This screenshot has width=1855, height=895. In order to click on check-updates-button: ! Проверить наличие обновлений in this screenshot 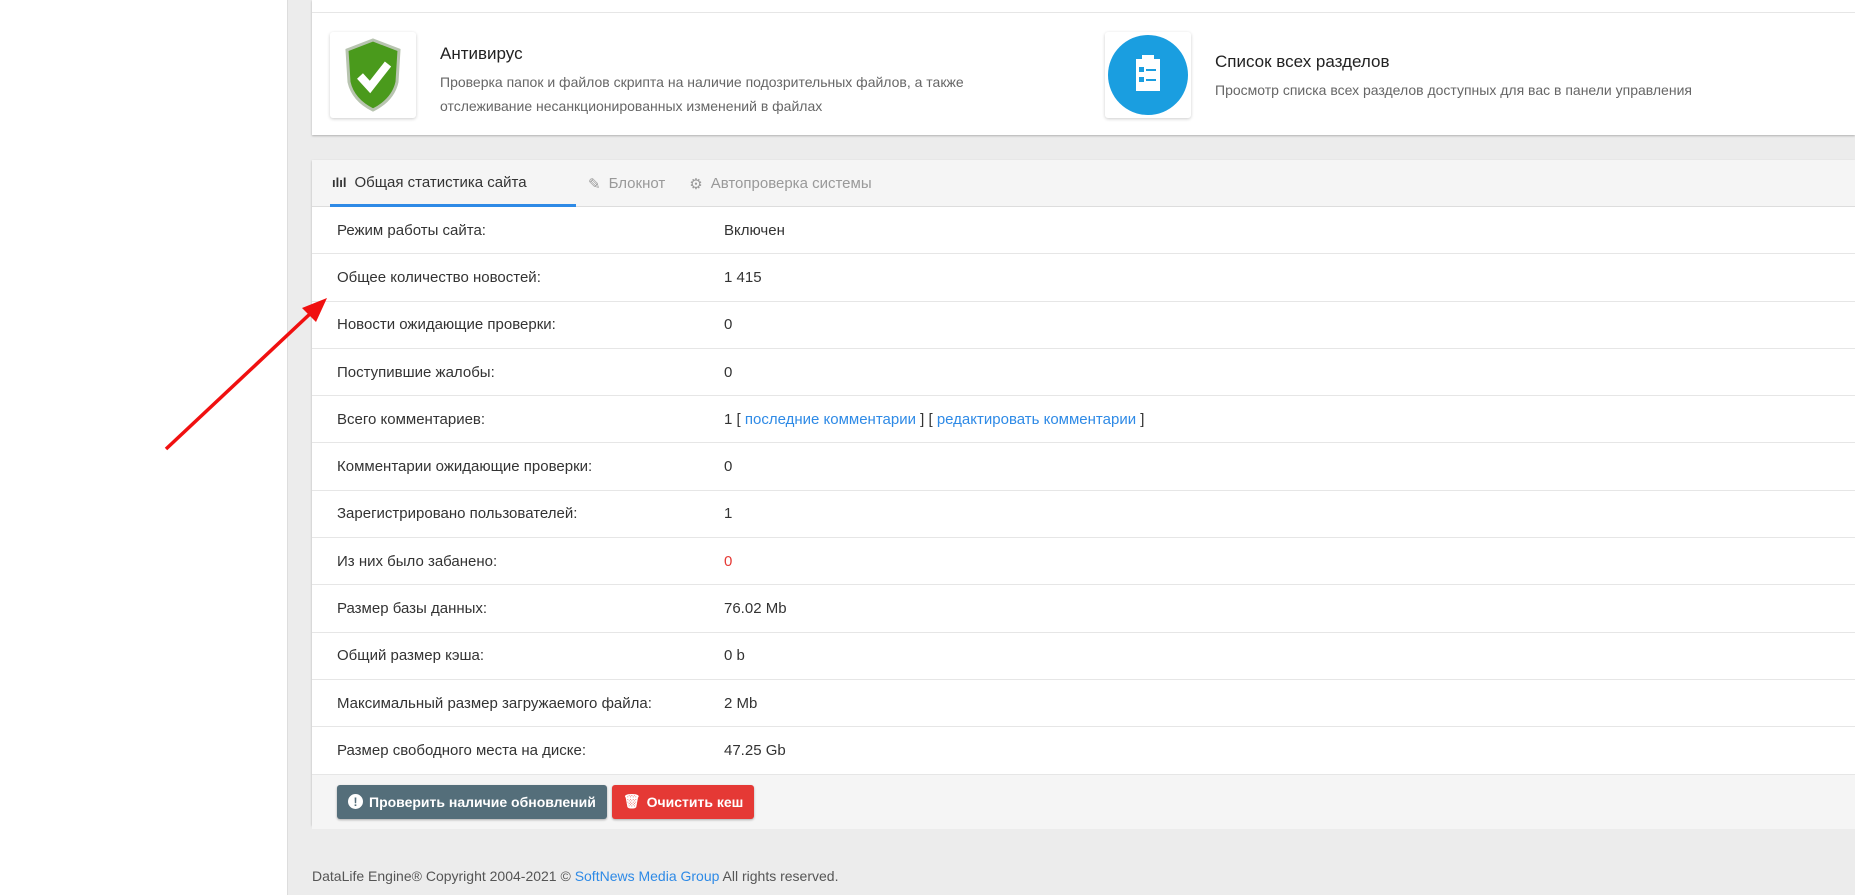, I will do `click(472, 801)`.